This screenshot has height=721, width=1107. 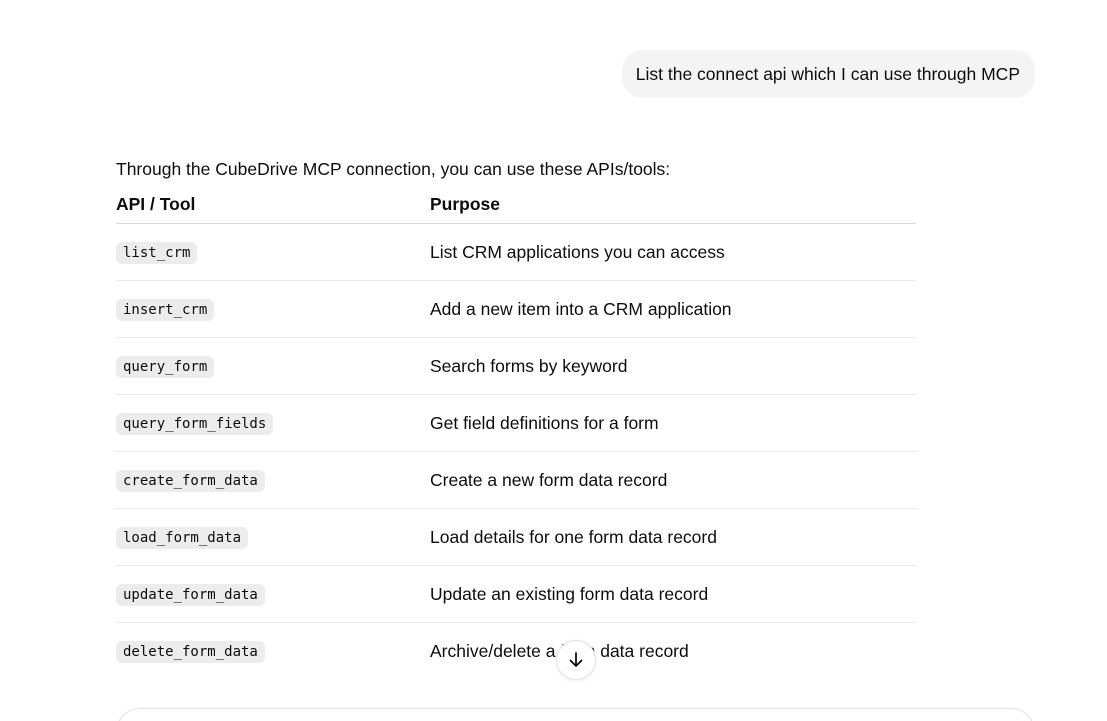 What do you see at coordinates (673, 309) in the screenshot?
I see `api-purpose: Add a new item into a CRM application` at bounding box center [673, 309].